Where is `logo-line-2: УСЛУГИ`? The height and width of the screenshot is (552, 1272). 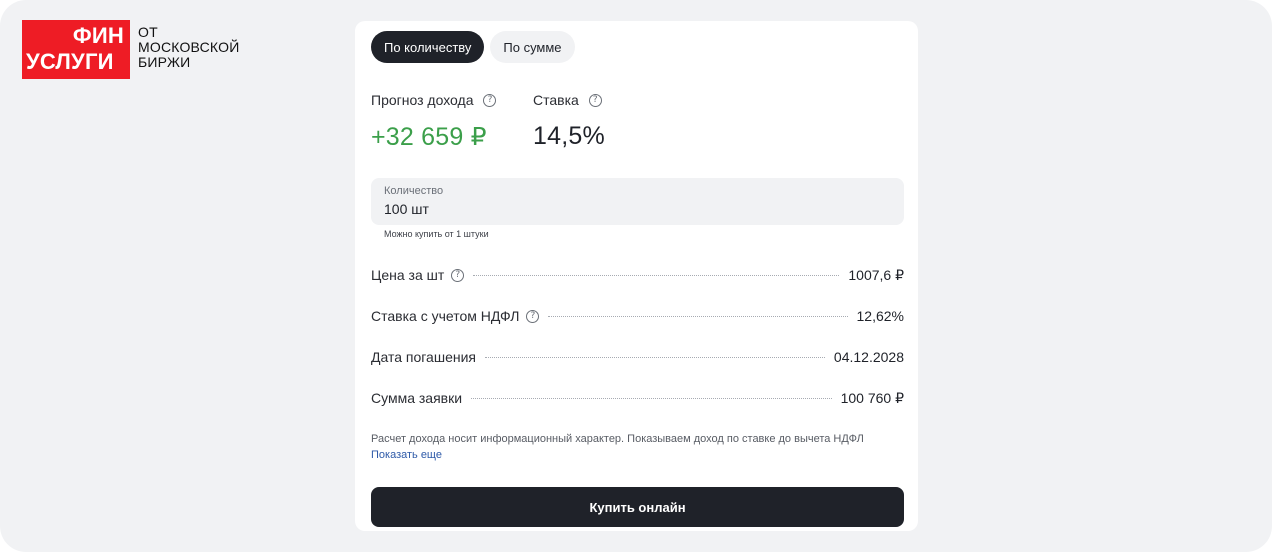
logo-line-2: УСЛУГИ is located at coordinates (70, 61).